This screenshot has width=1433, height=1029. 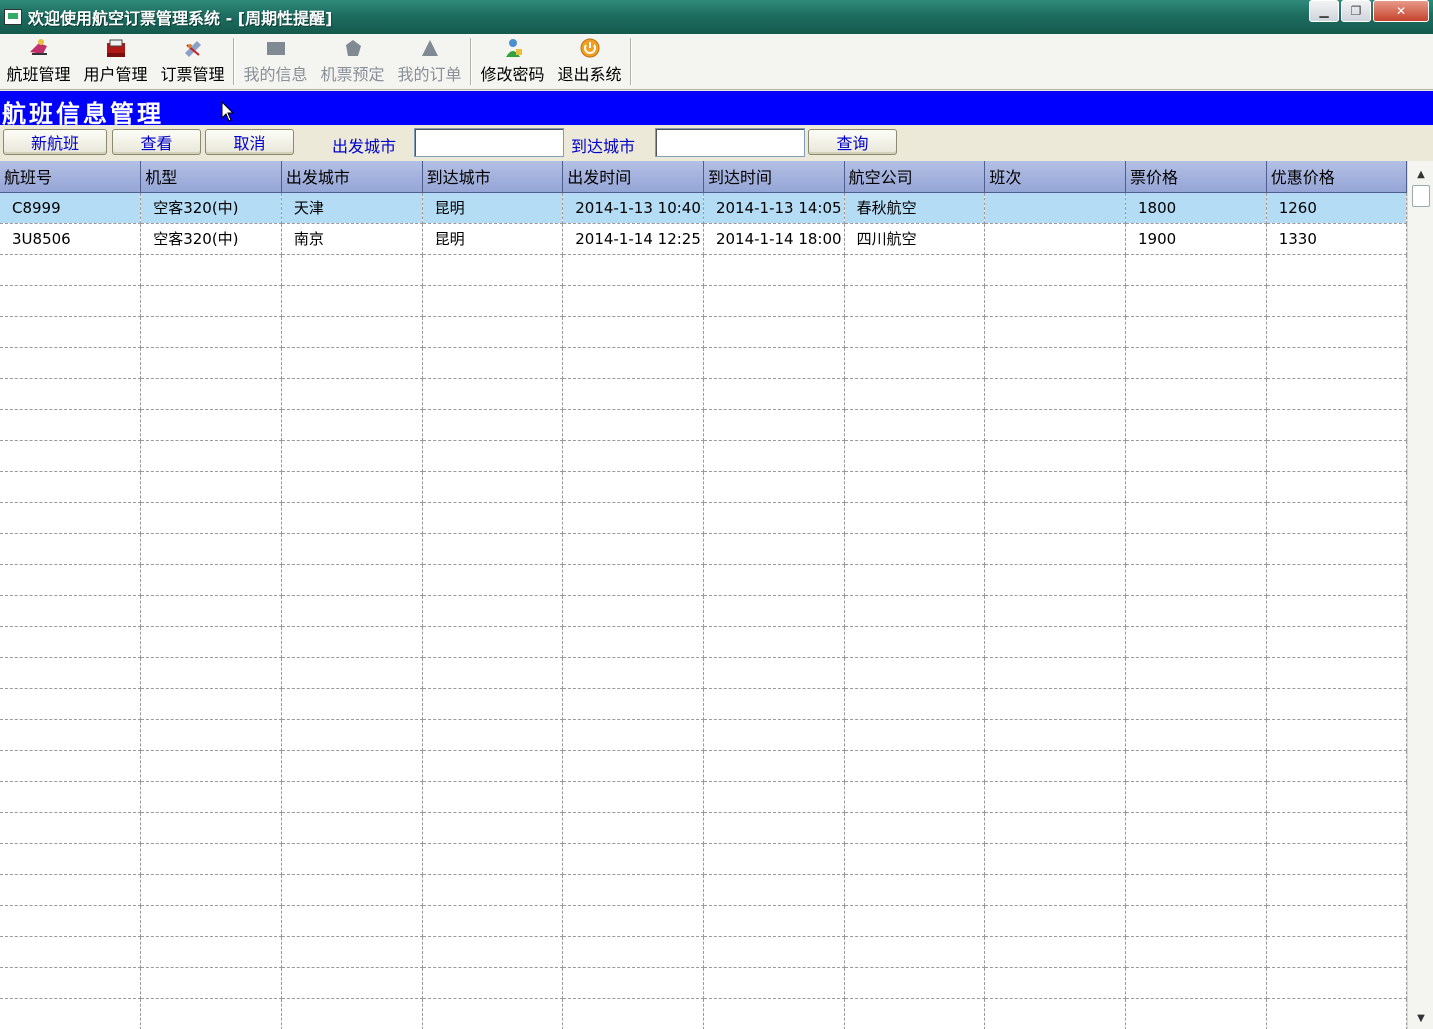 What do you see at coordinates (493, 177) in the screenshot?
I see `column-header-arrival-city: 到达城市` at bounding box center [493, 177].